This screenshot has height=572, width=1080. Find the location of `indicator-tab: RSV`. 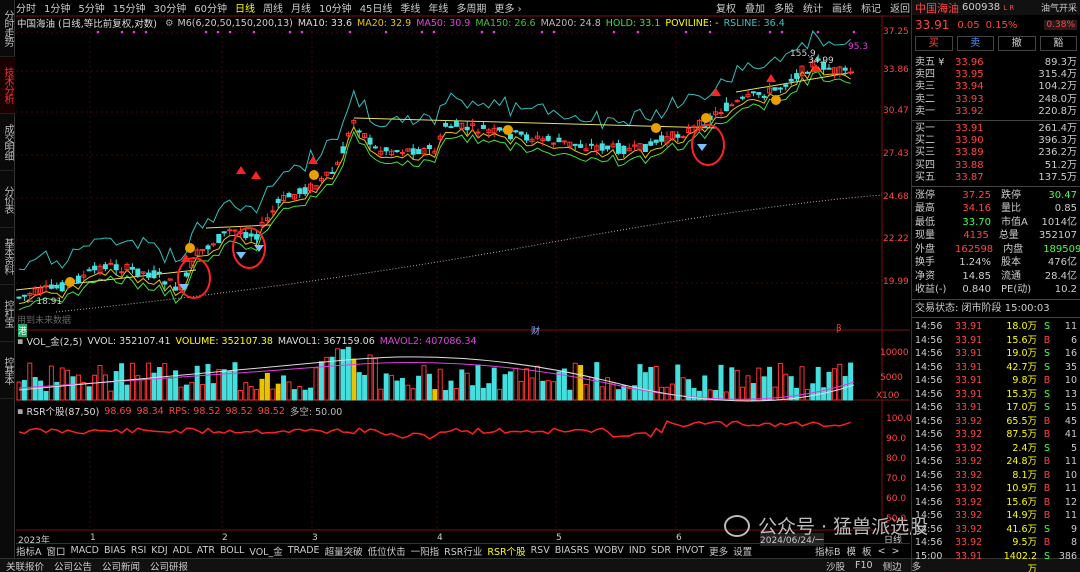

indicator-tab: RSV is located at coordinates (540, 550).